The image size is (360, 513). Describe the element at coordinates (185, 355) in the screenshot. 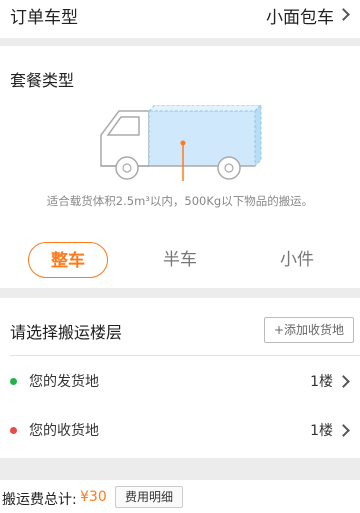

I see `divider` at that location.